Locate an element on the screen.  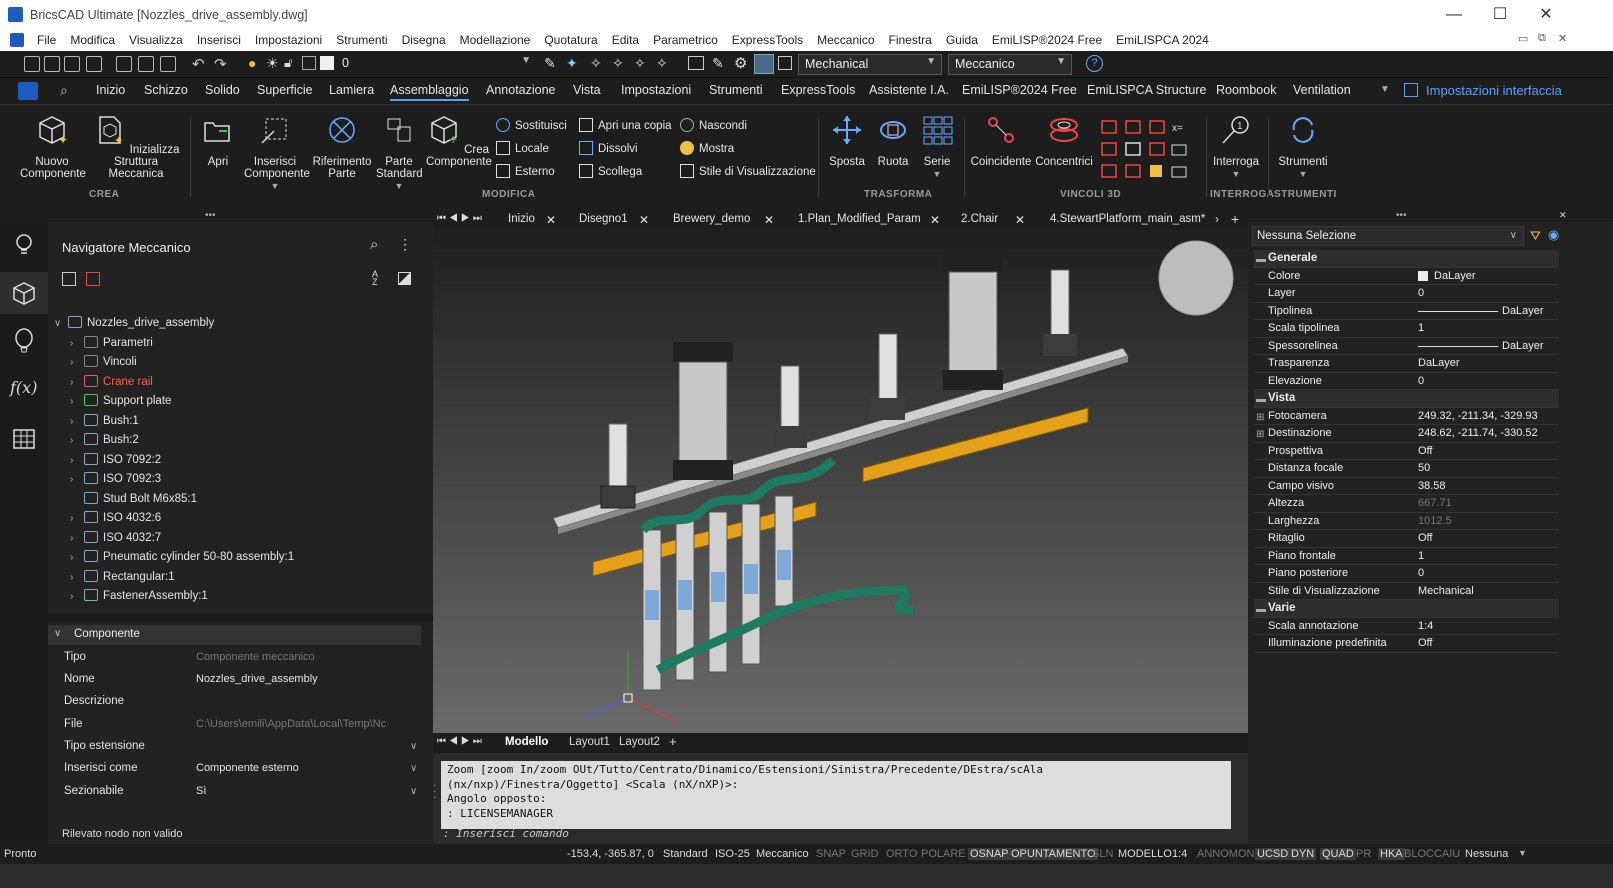
component-prop-value: Componente esterno is located at coordinates (296, 768).